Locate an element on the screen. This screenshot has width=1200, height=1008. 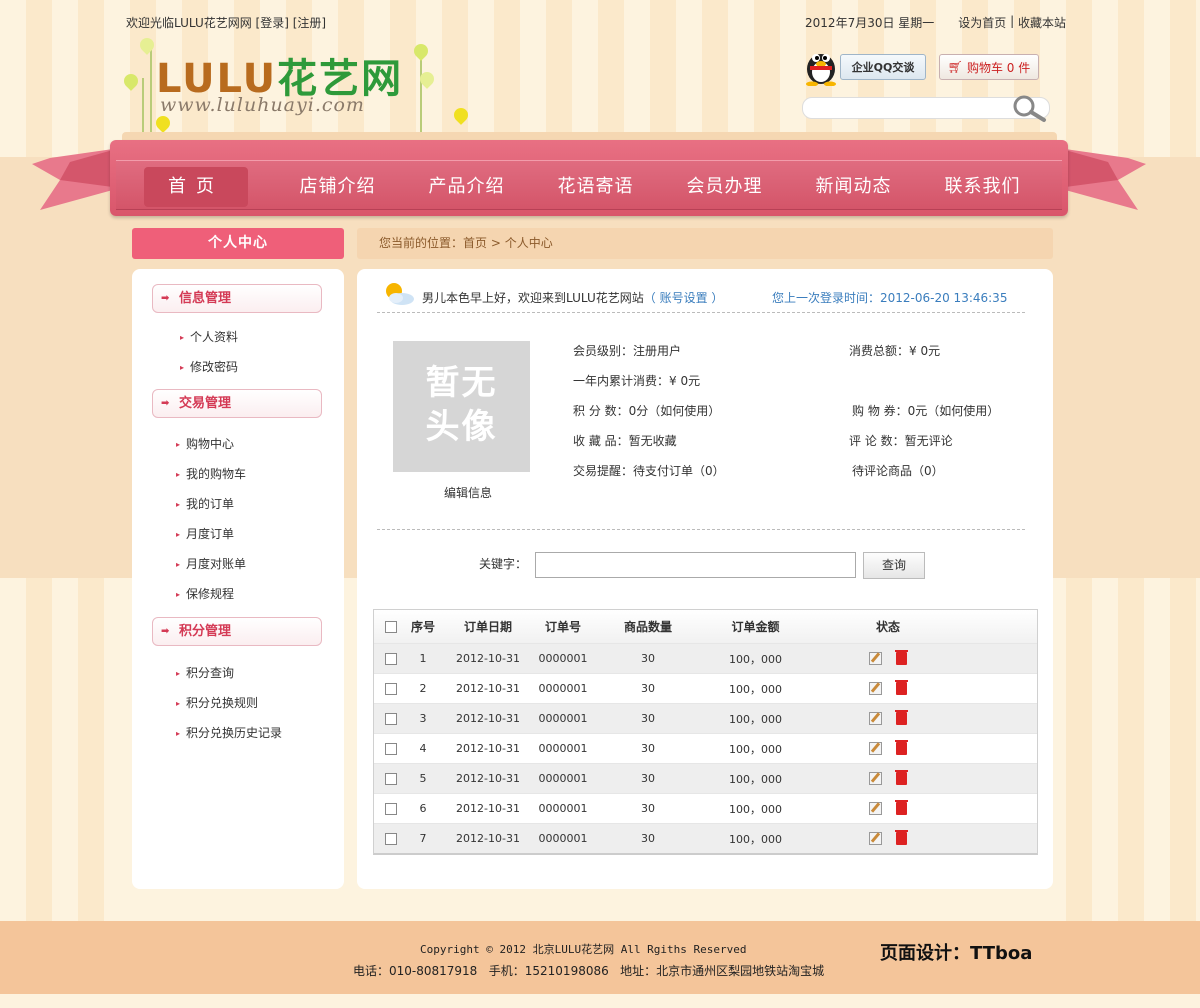
query-button: 查询 is located at coordinates (894, 565).